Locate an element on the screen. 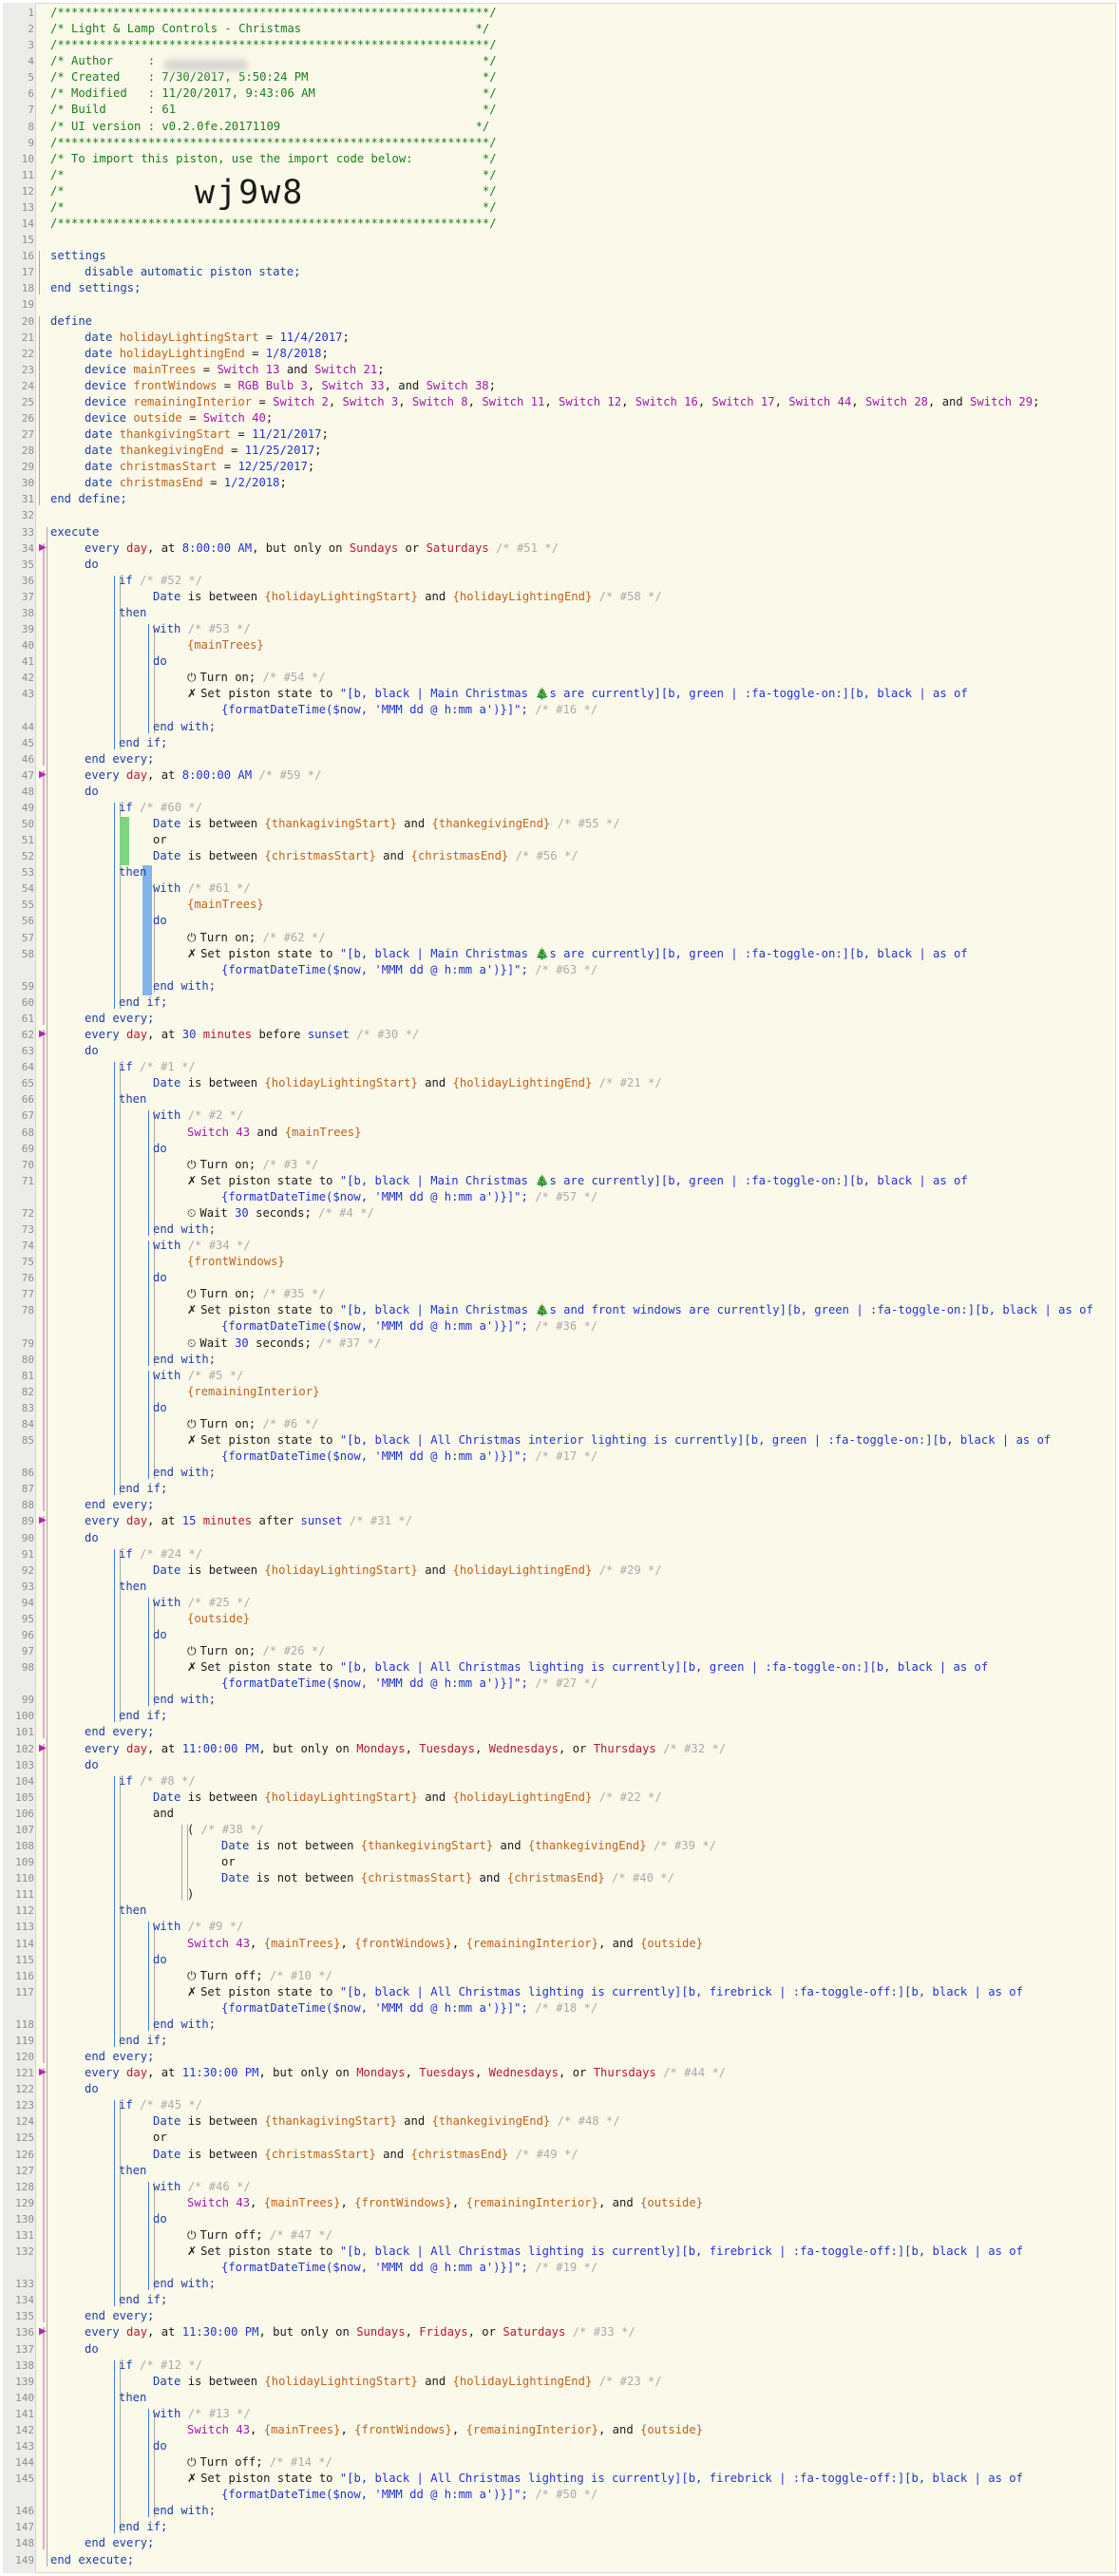 The height and width of the screenshot is (2576, 1119). code-token: /* #12 */ is located at coordinates (168, 2365).